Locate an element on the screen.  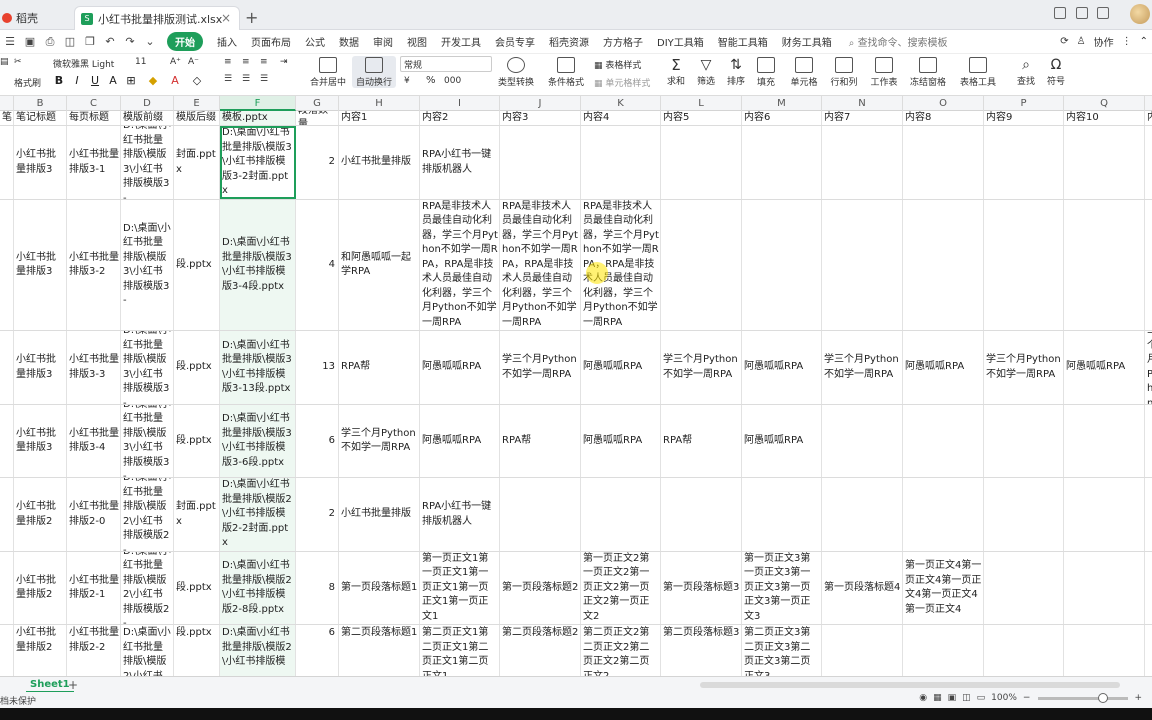
table-cell: 小红书批量排版2-0 is located at coordinates (94, 514).